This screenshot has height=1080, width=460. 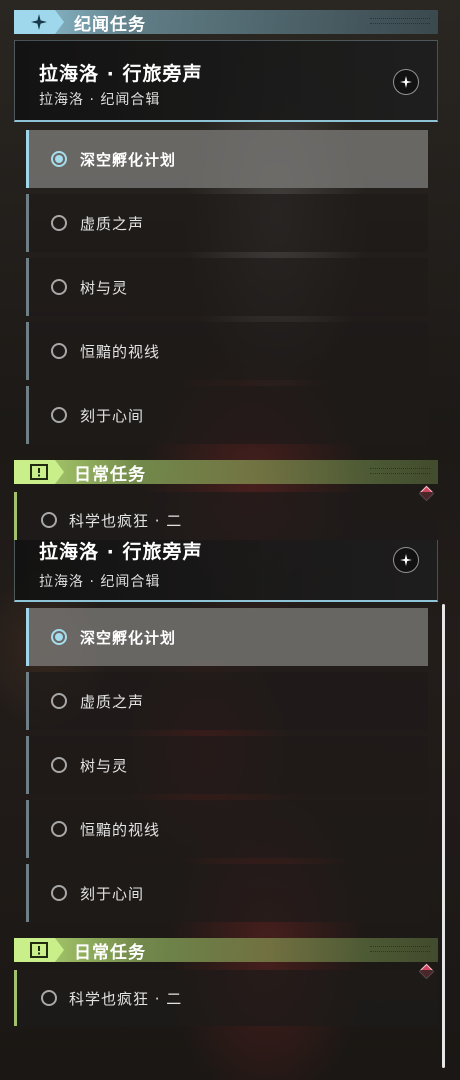 What do you see at coordinates (443, 836) in the screenshot?
I see `scrollbar` at bounding box center [443, 836].